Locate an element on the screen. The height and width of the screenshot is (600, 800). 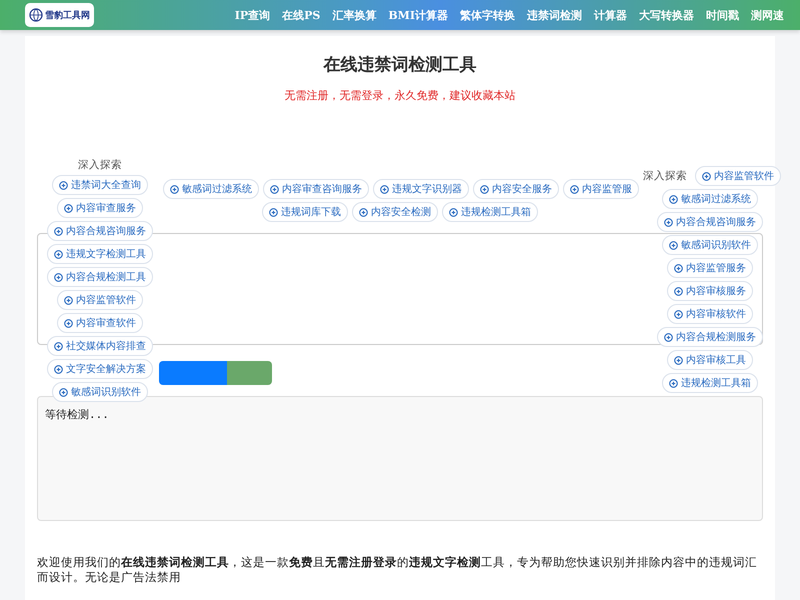
tag-link: 文字安全解决方案 is located at coordinates (100, 369).